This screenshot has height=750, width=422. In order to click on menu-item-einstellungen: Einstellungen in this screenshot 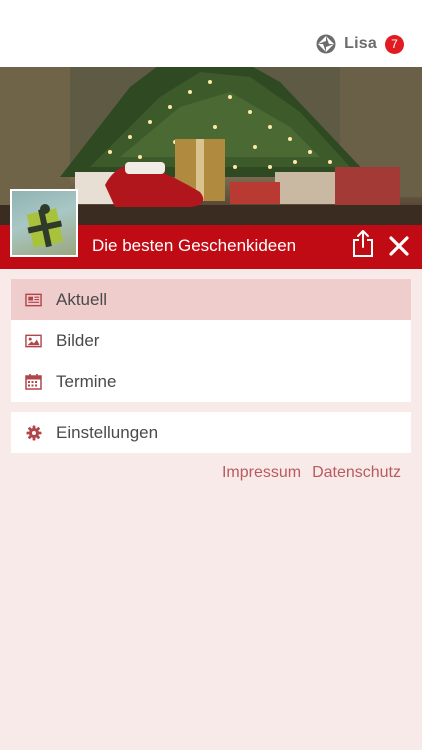, I will do `click(211, 432)`.